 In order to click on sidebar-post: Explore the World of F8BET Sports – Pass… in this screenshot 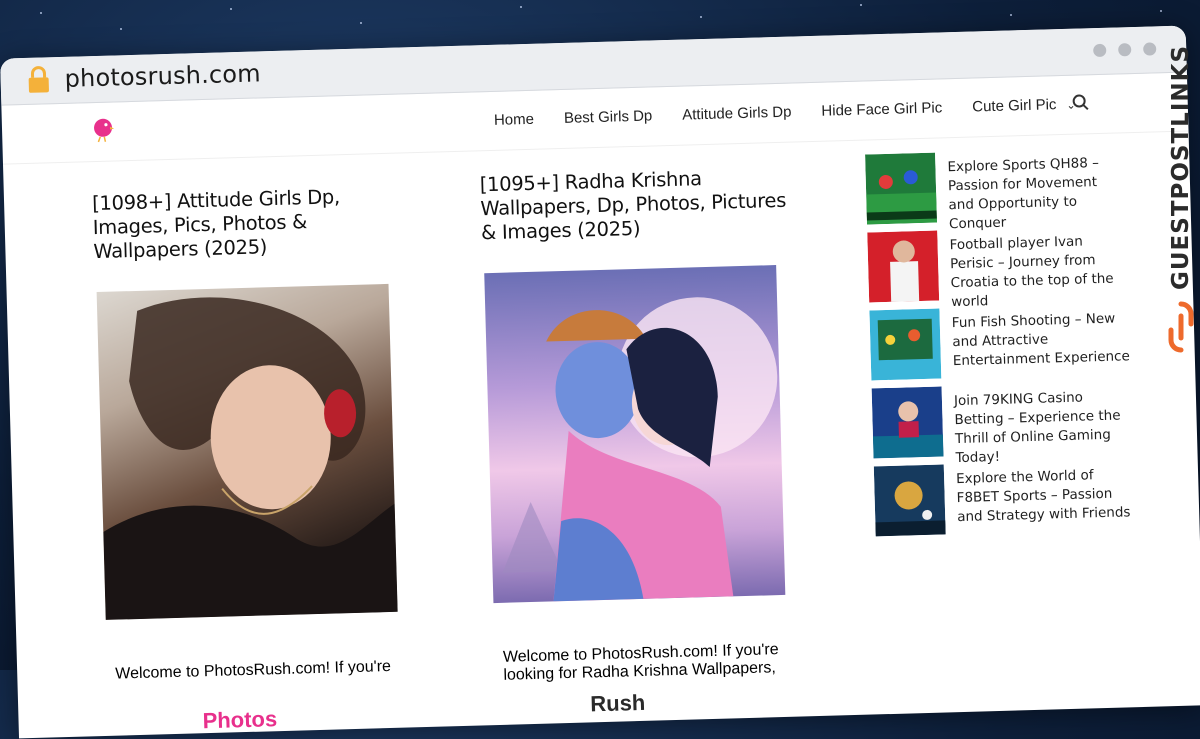, I will do `click(1004, 498)`.